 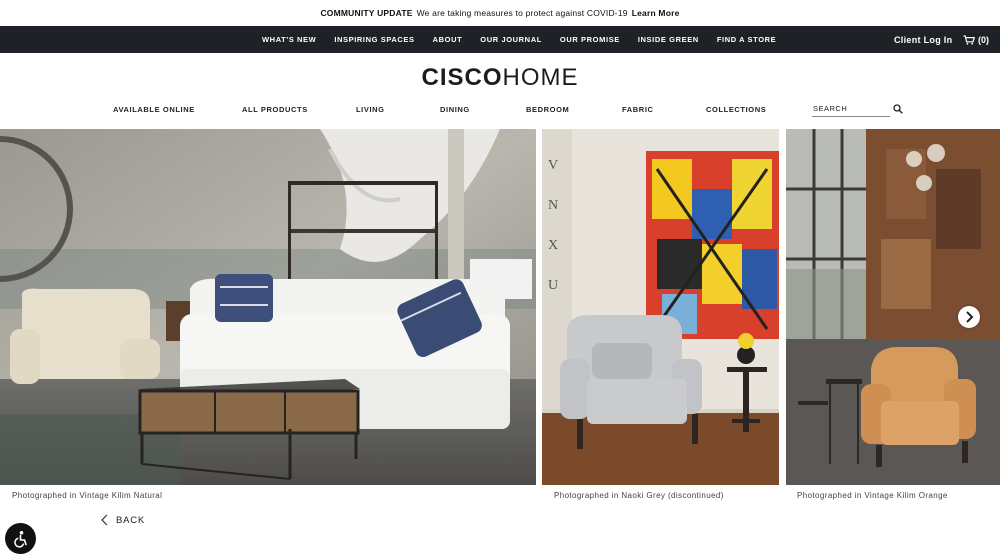 What do you see at coordinates (656, 13) in the screenshot?
I see `learn-more-link: Learn More` at bounding box center [656, 13].